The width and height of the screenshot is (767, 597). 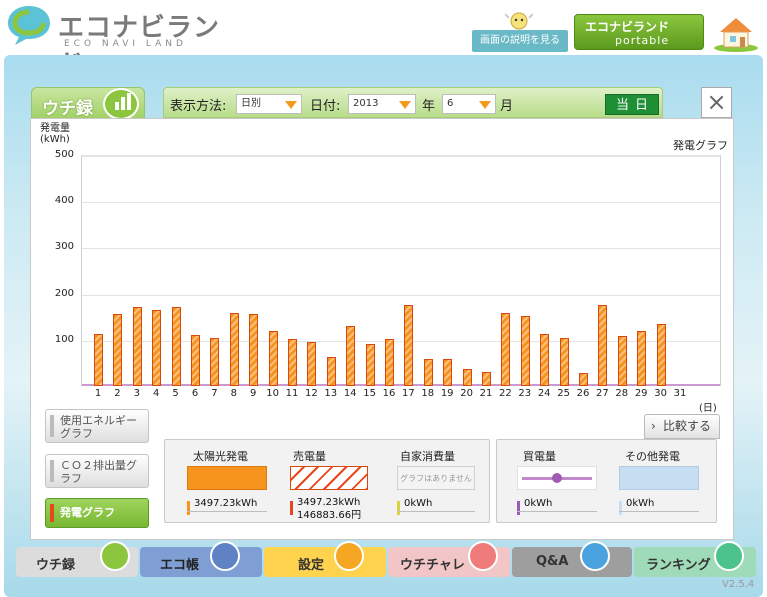 I want to click on sold-swatch, so click(x=329, y=478).